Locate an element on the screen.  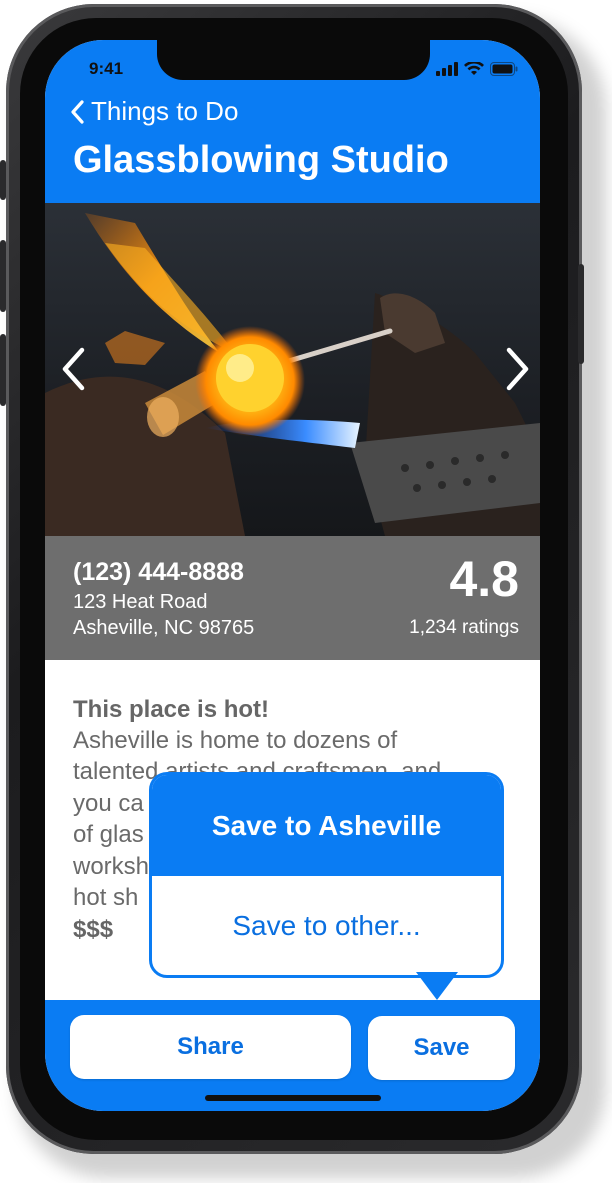
page-title: Glassblowing Studio is located at coordinates (261, 160).